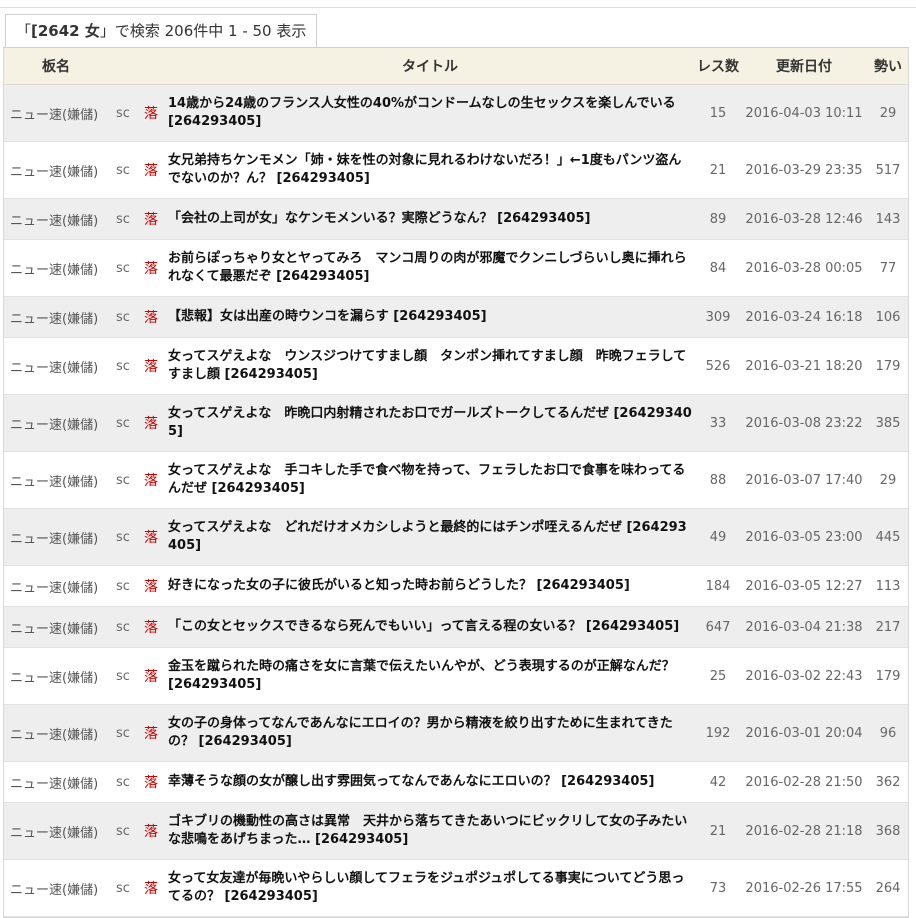 This screenshot has height=918, width=916. Describe the element at coordinates (718, 423) in the screenshot. I see `res-count: 33` at that location.